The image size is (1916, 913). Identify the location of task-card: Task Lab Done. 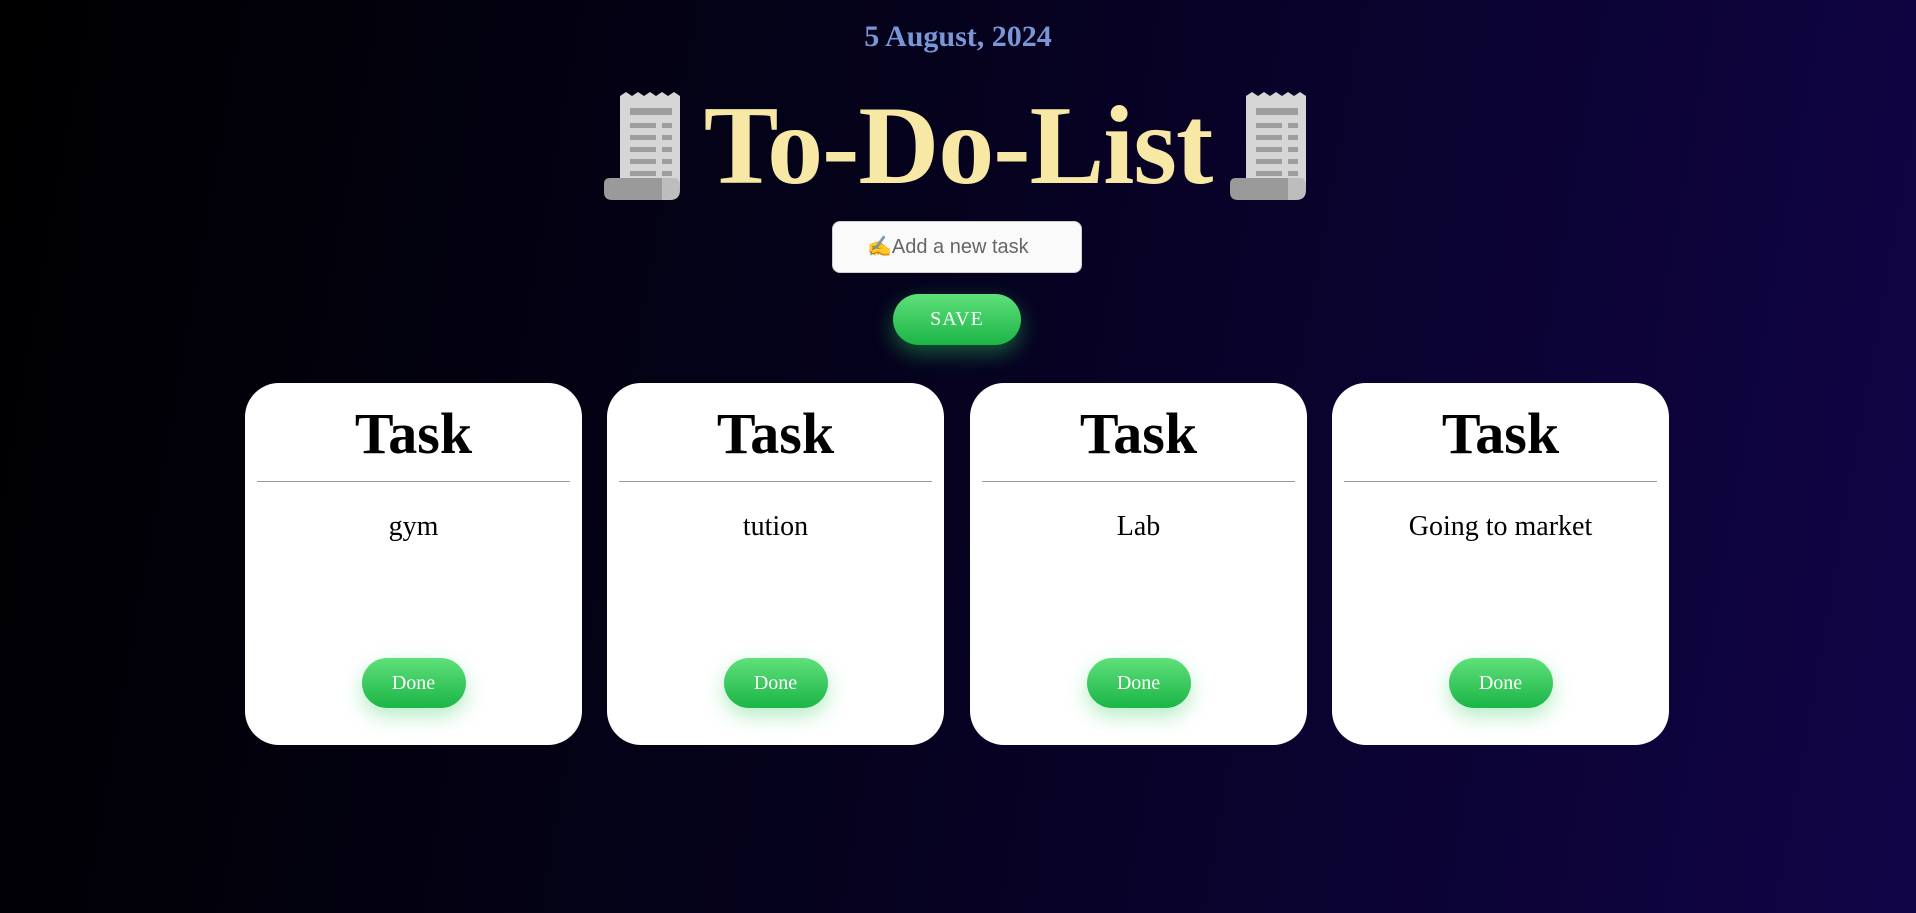
(1138, 564).